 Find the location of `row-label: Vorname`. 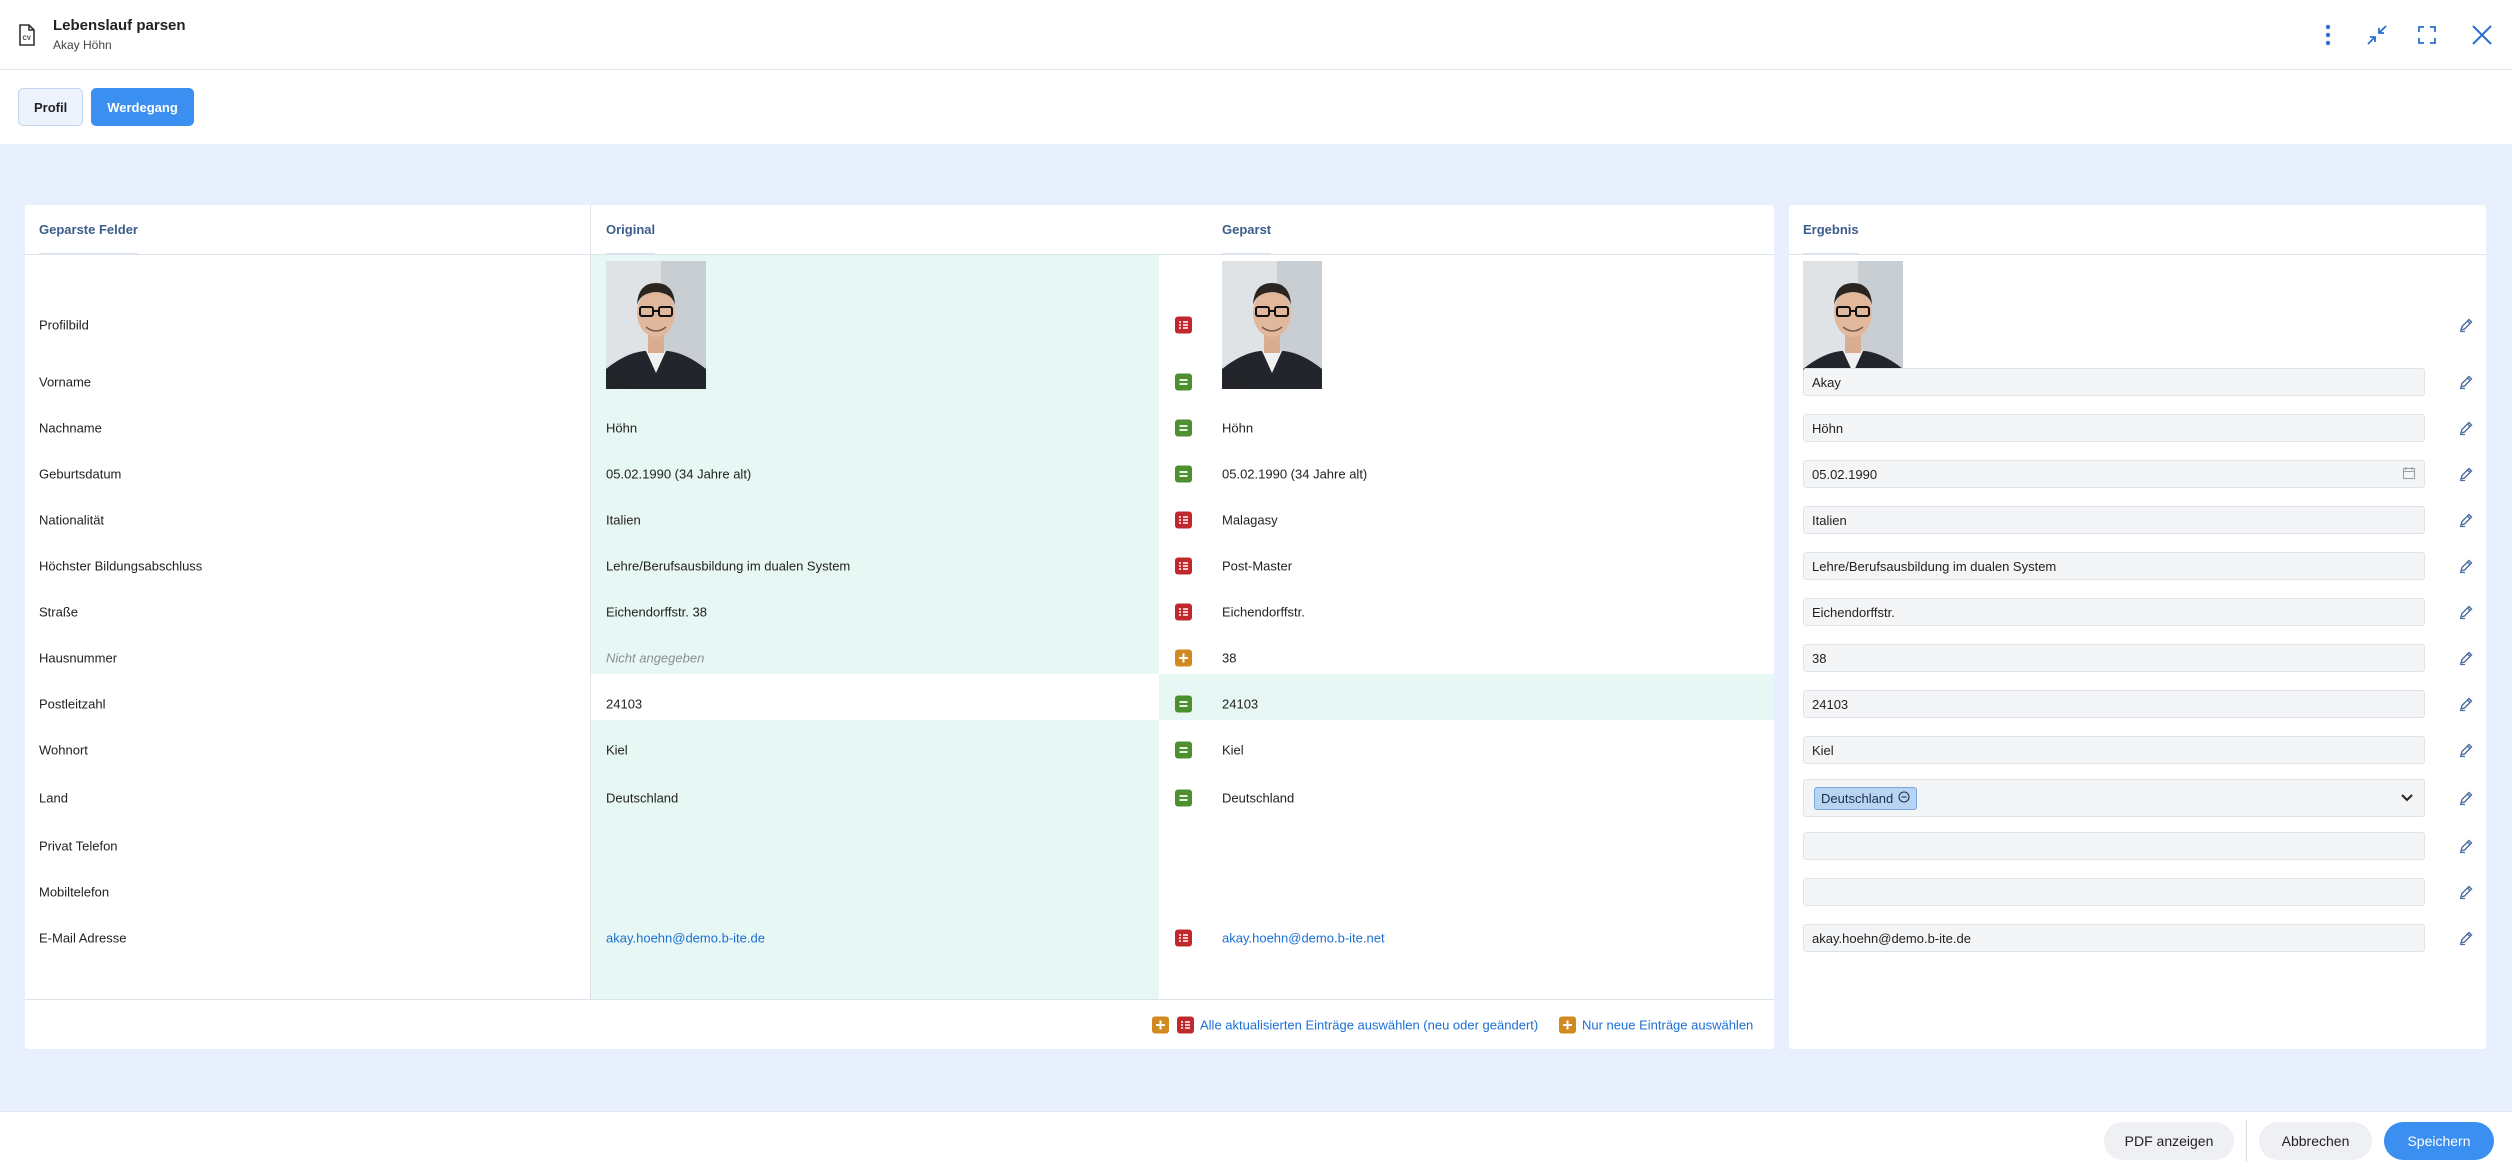

row-label: Vorname is located at coordinates (65, 382).